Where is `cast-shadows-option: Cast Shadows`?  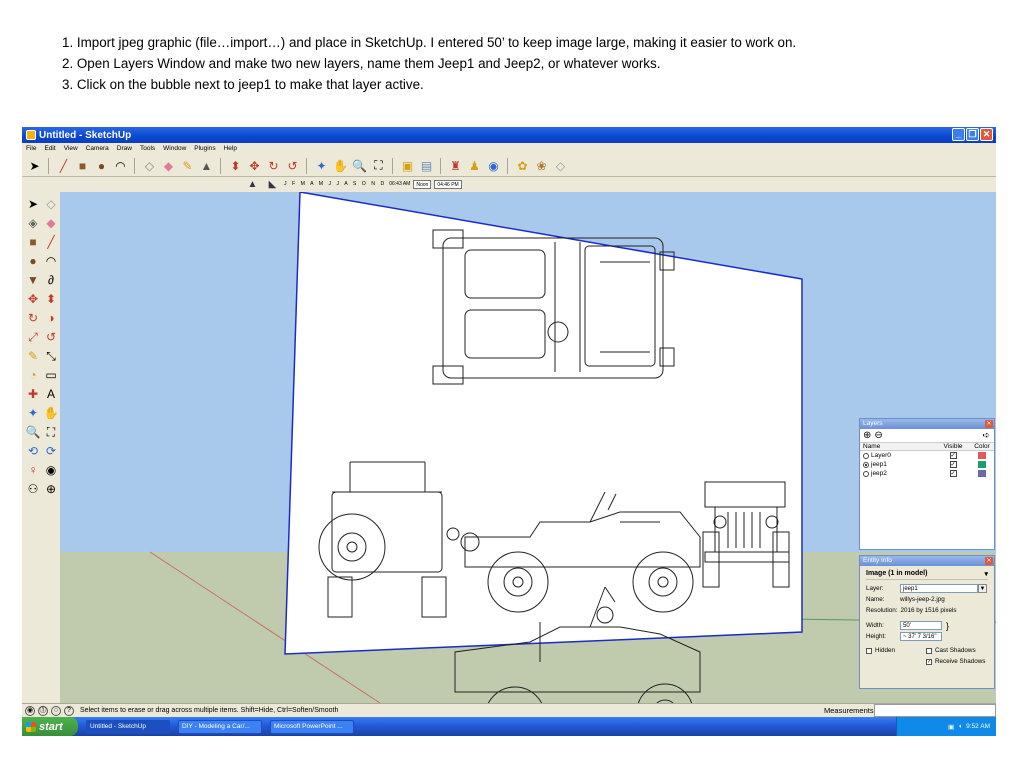
cast-shadows-option: Cast Shadows is located at coordinates (951, 650).